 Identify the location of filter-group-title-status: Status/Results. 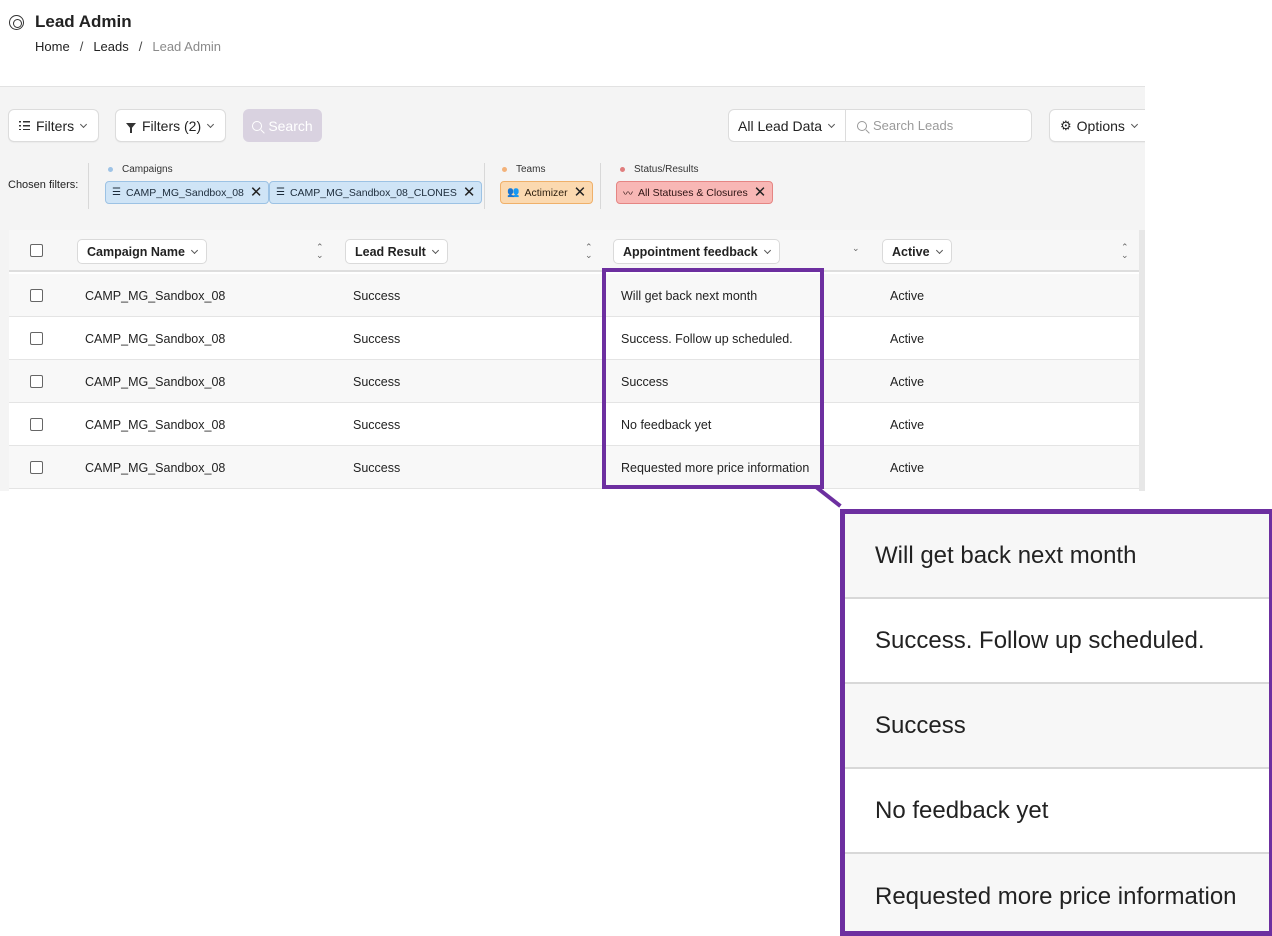
(659, 169).